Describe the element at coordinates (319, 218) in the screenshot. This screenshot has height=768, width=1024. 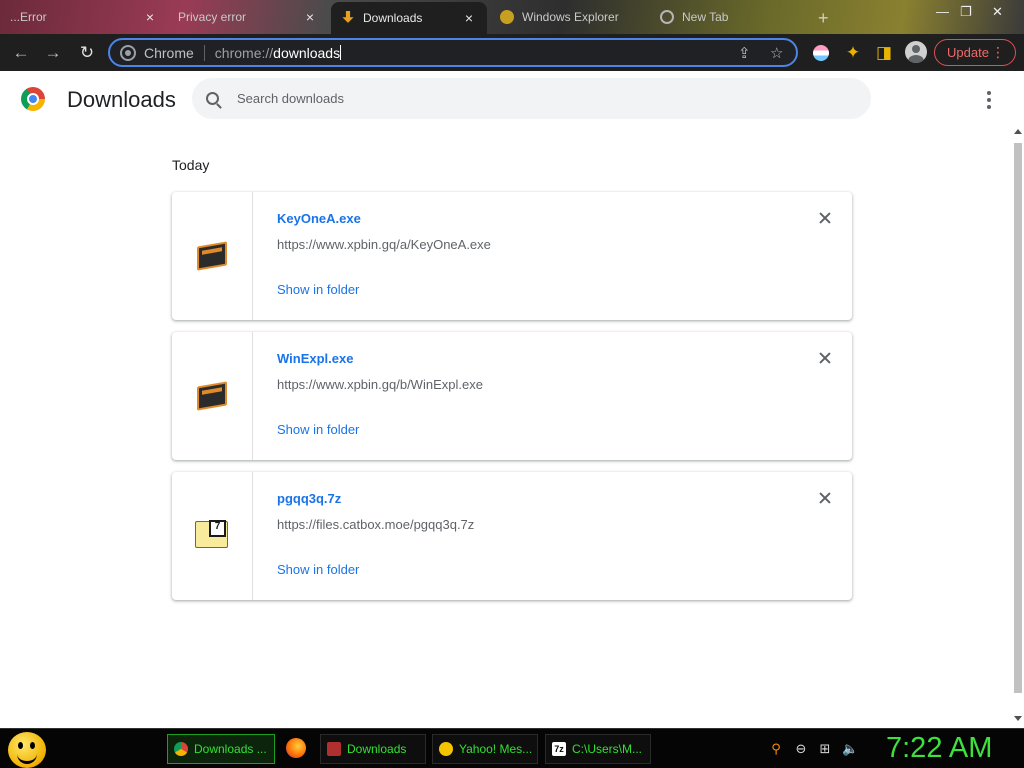
I see `file-name-link: KeyOneA.exe` at that location.